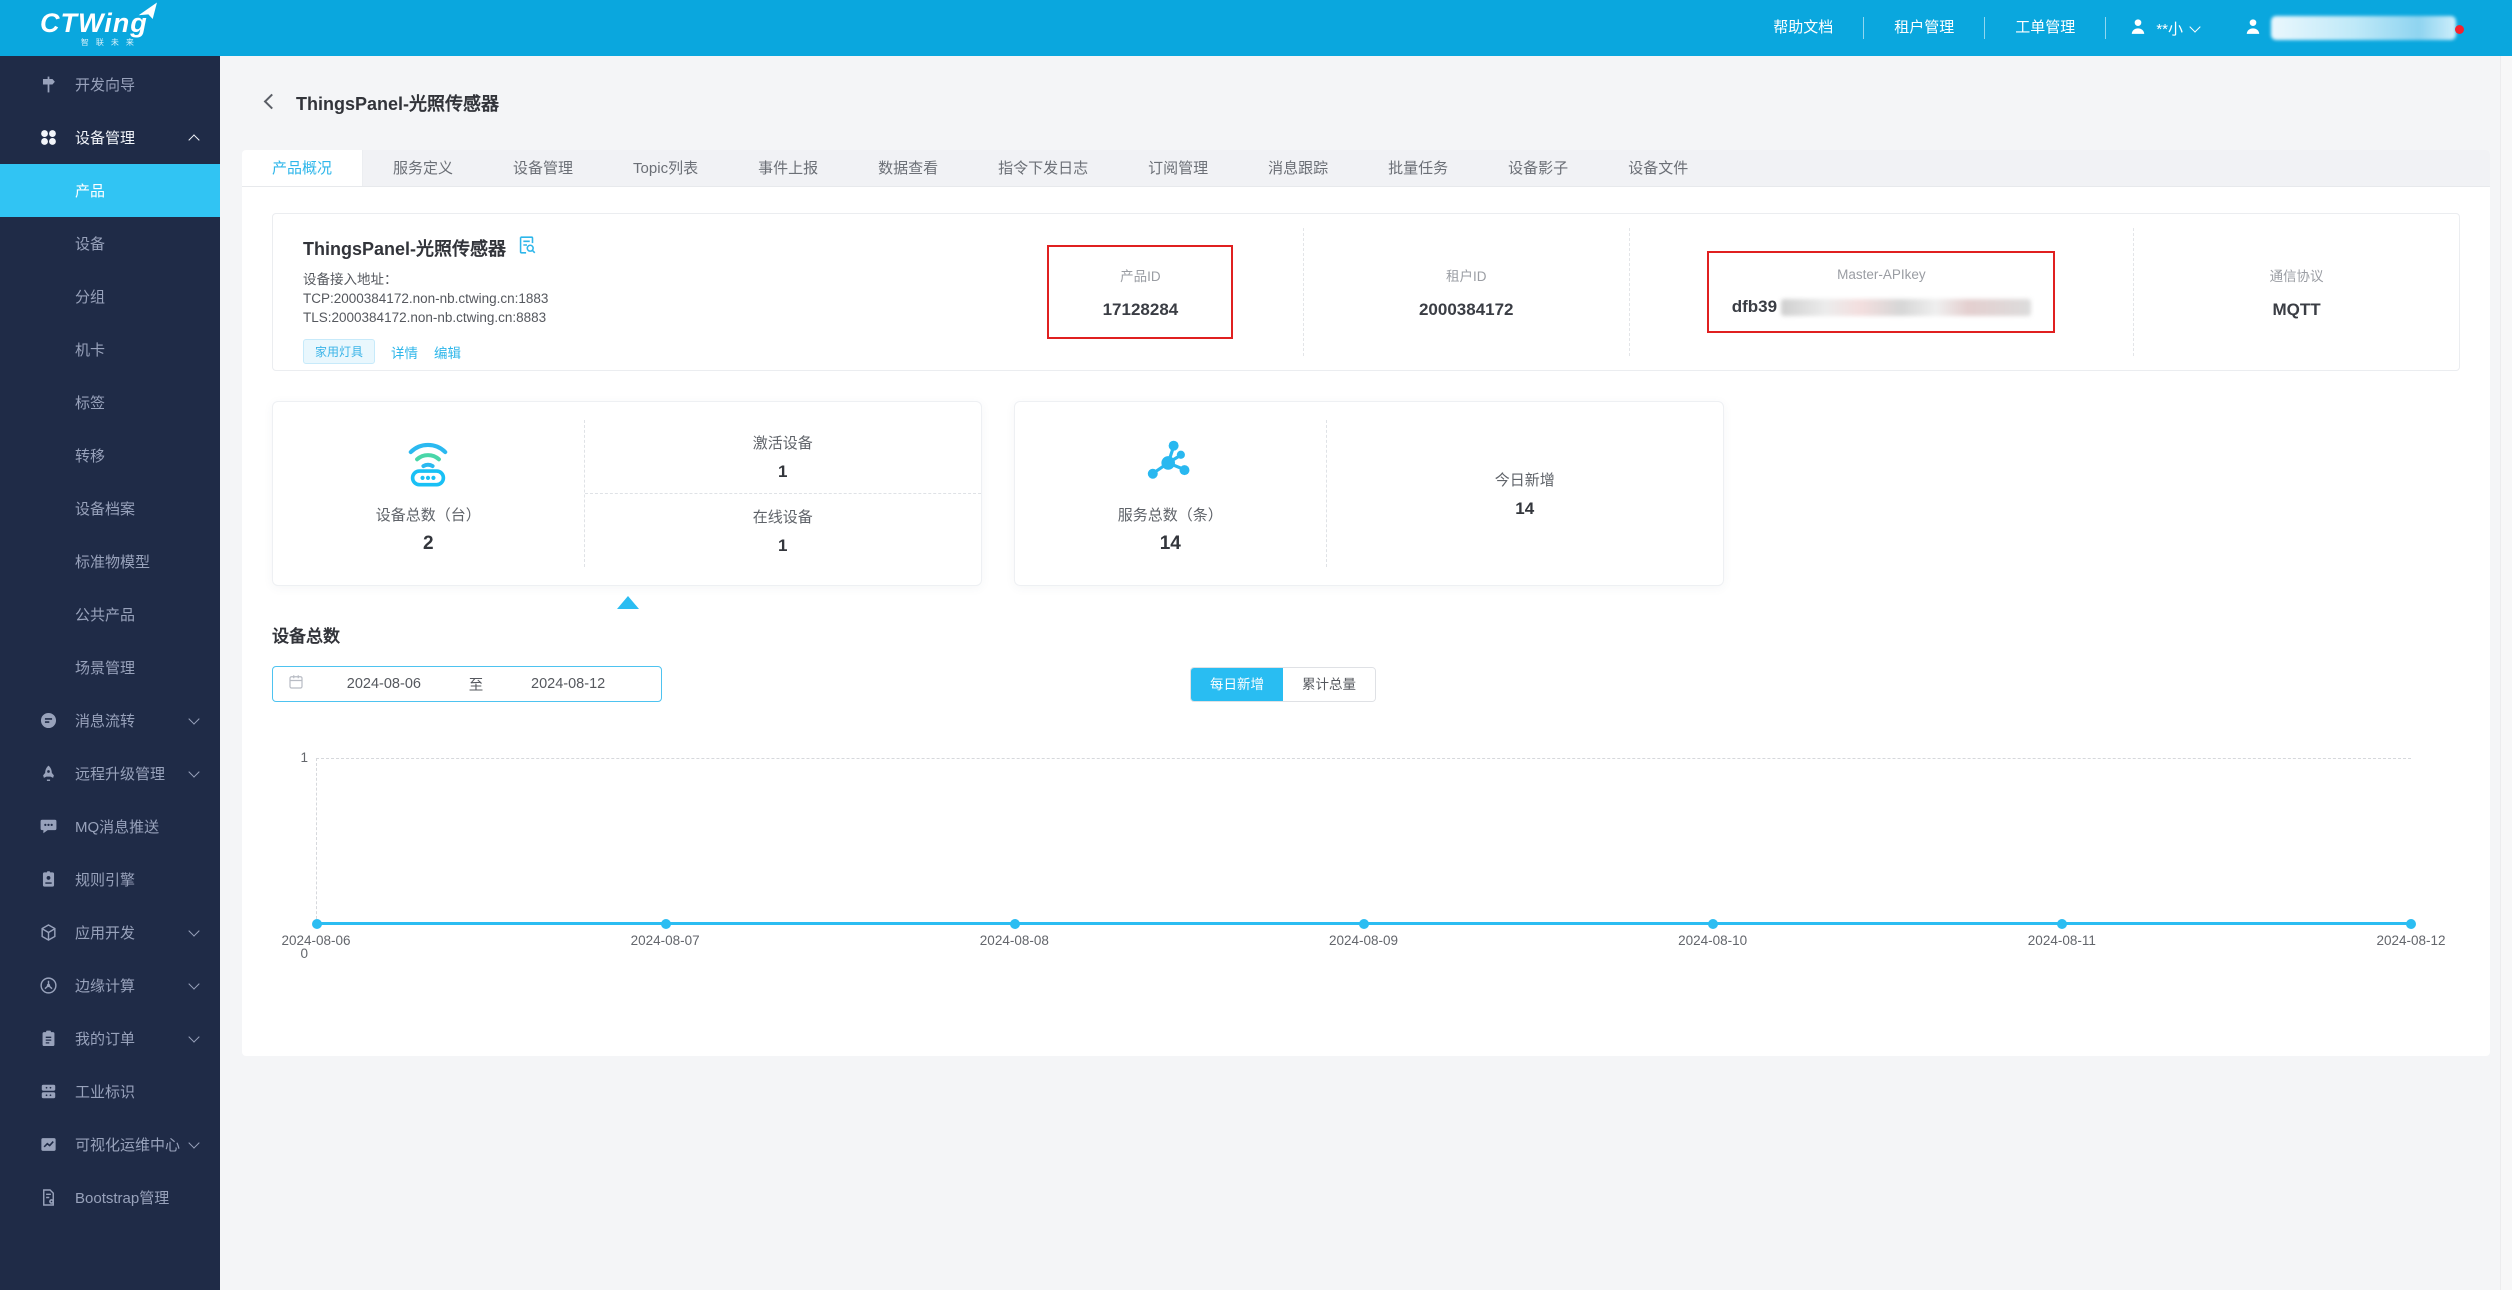 This screenshot has width=2512, height=1290. I want to click on stat-value: 2, so click(428, 543).